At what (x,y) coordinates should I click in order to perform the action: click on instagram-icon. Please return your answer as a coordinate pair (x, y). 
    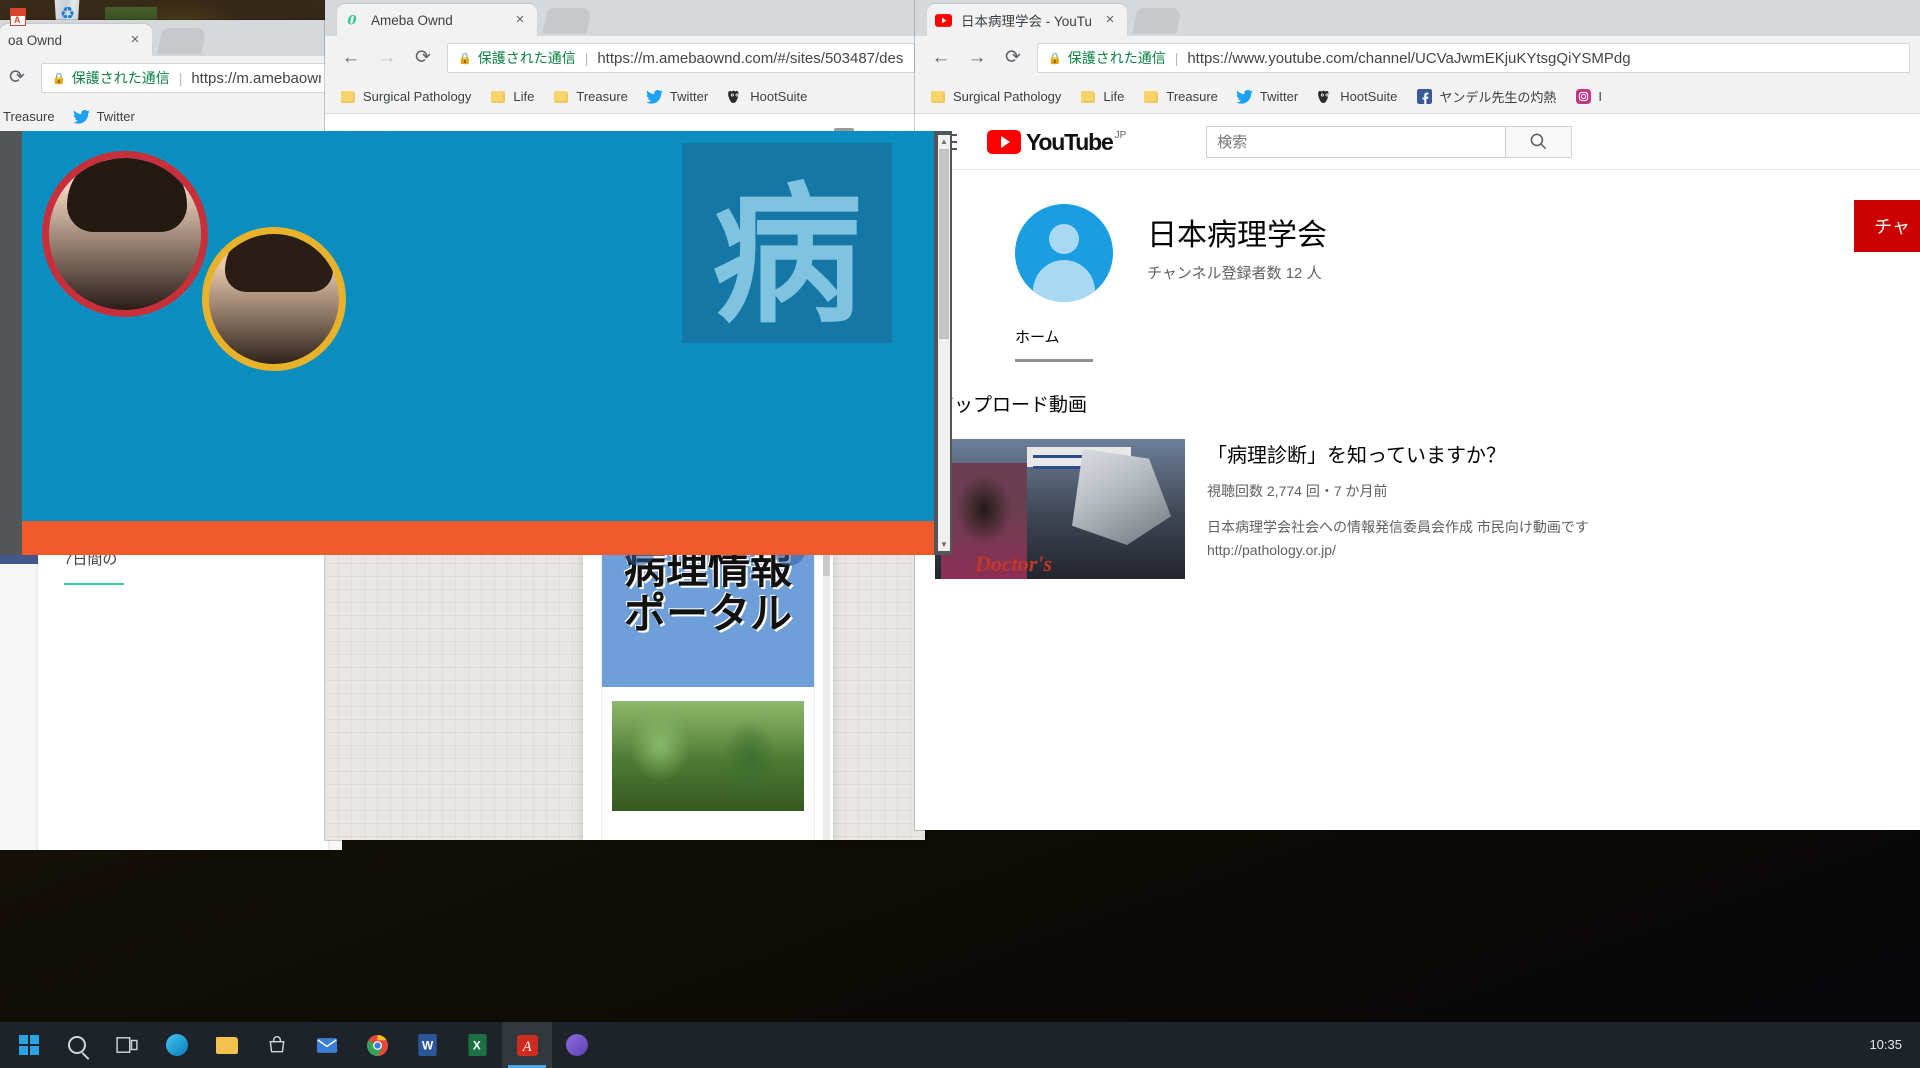
    Looking at the image, I should click on (1583, 97).